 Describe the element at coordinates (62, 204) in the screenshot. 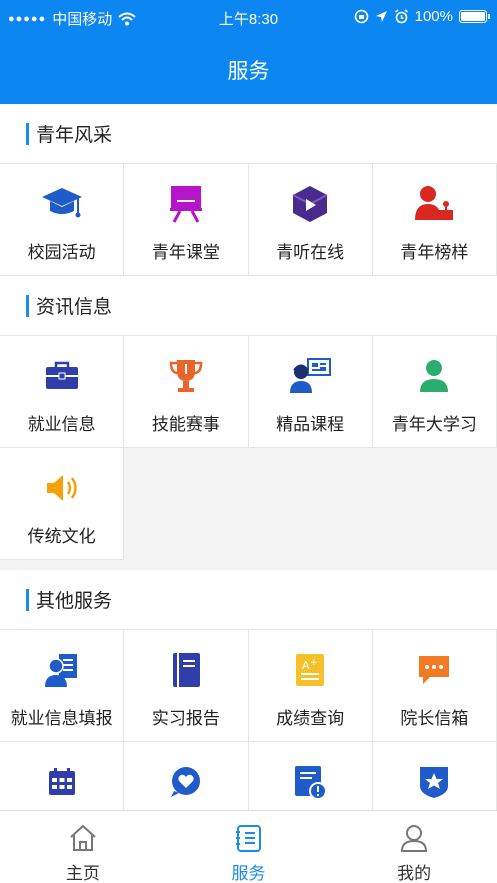

I see `graduation-cap-icon` at that location.